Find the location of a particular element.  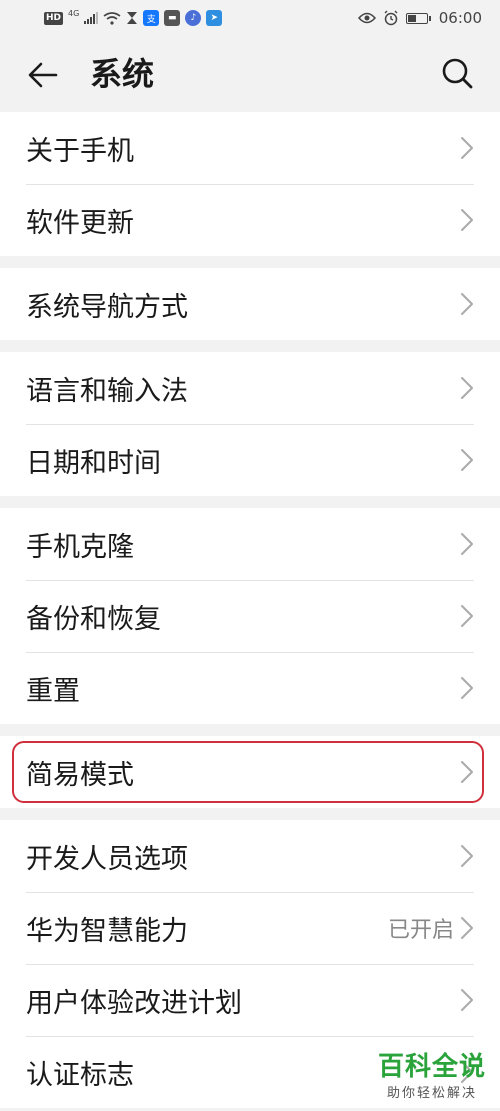

message-icon: ▬ is located at coordinates (172, 18).